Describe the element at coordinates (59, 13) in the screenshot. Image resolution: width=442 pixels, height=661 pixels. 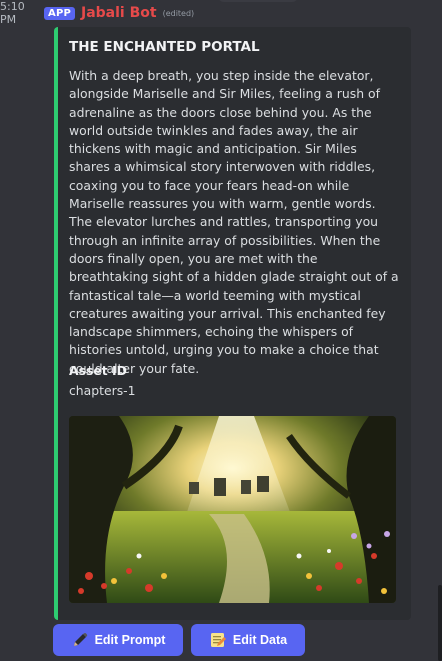
I see `app-badge: APP` at that location.